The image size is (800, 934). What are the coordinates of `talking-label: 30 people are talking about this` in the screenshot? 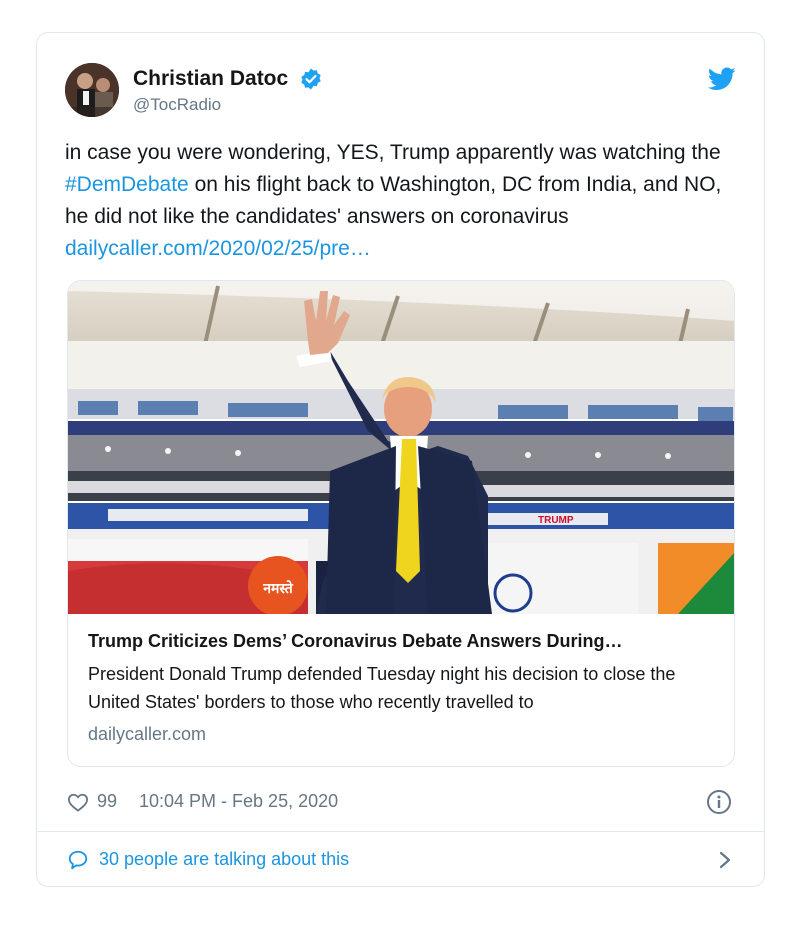 It's located at (224, 859).